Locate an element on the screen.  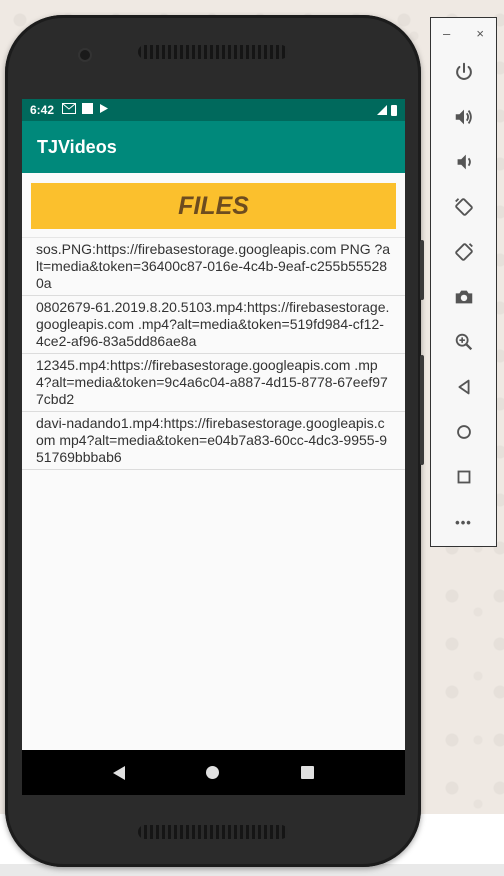
home-button is located at coordinates (464, 432).